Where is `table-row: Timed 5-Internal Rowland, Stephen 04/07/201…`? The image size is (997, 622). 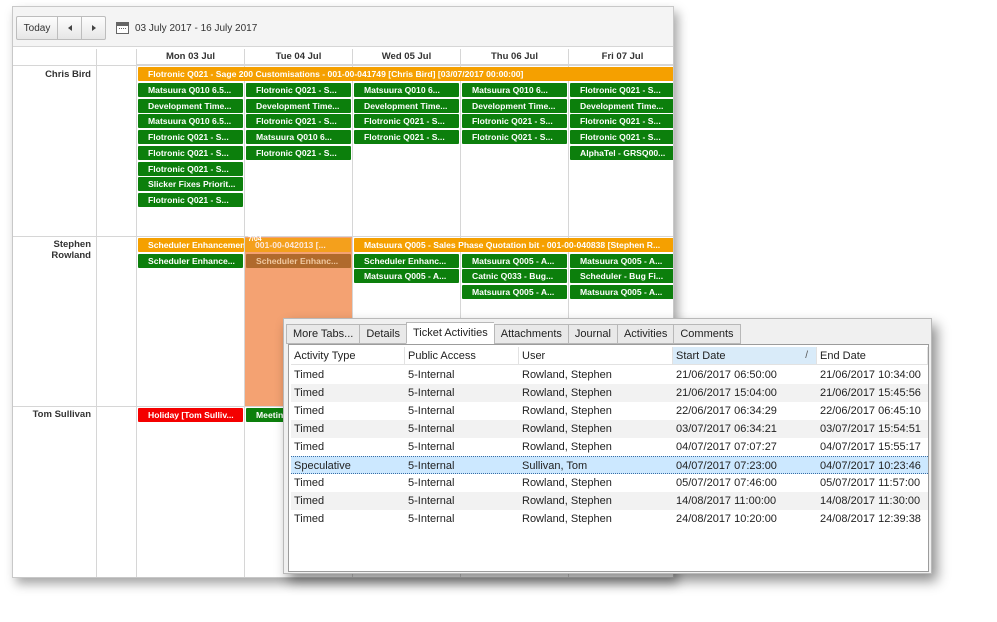 table-row: Timed 5-Internal Rowland, Stephen 04/07/201… is located at coordinates (609, 447).